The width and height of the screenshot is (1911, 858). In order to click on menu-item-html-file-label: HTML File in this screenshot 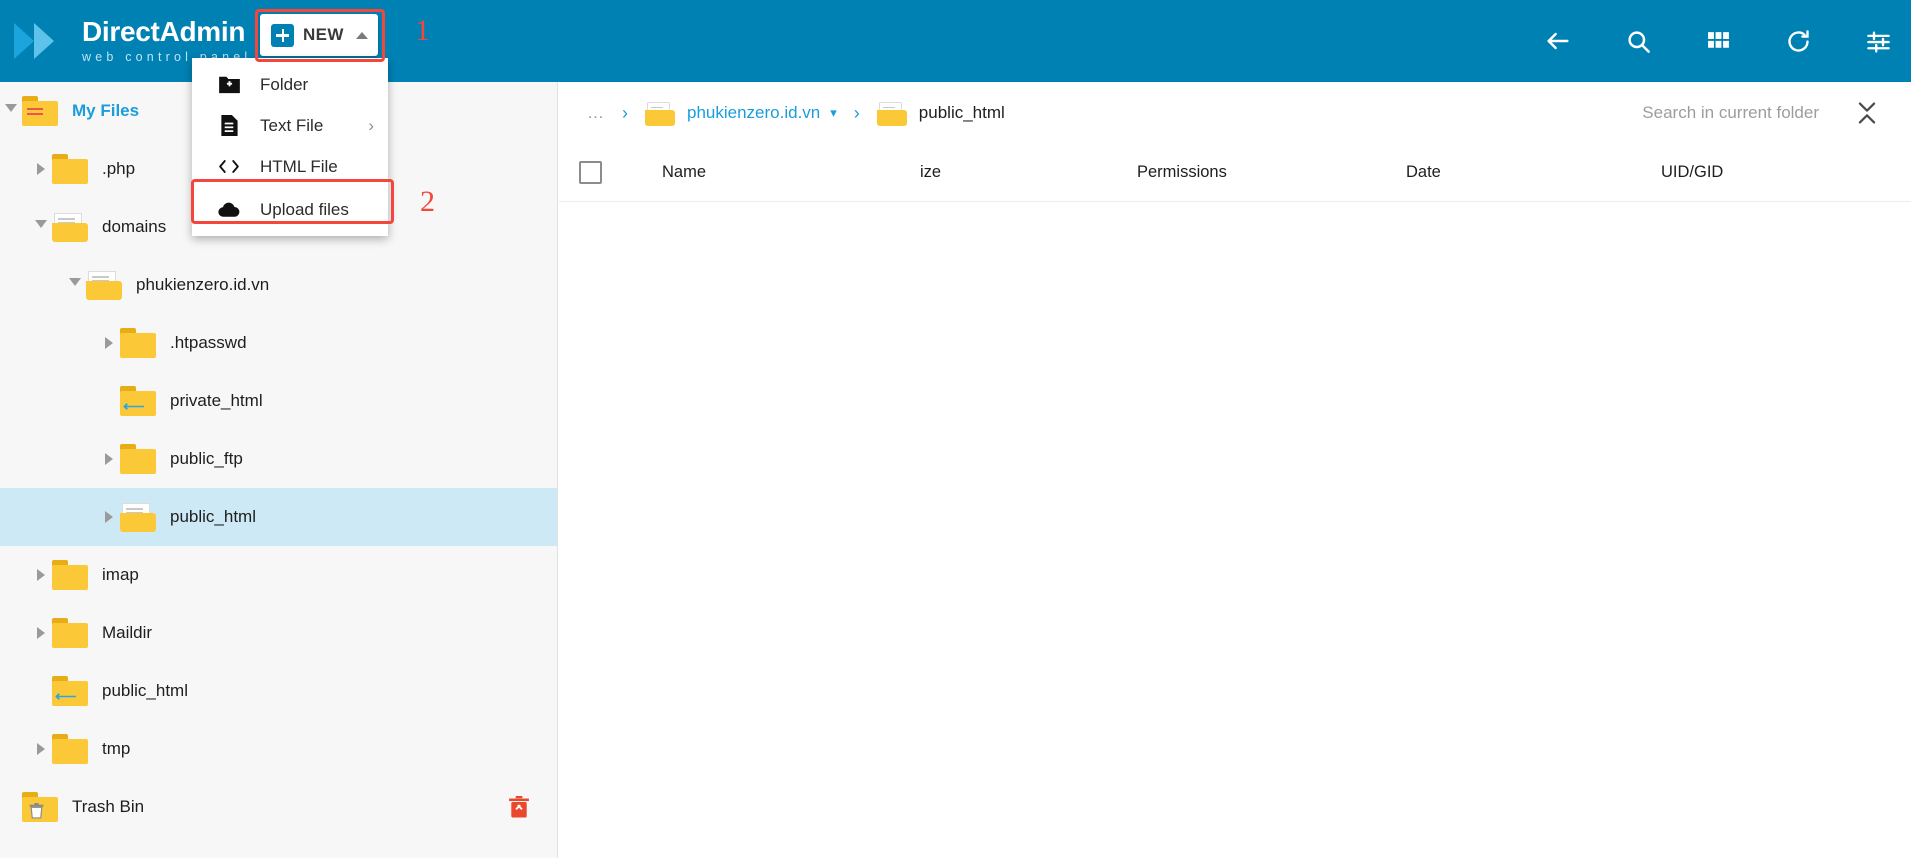, I will do `click(299, 166)`.